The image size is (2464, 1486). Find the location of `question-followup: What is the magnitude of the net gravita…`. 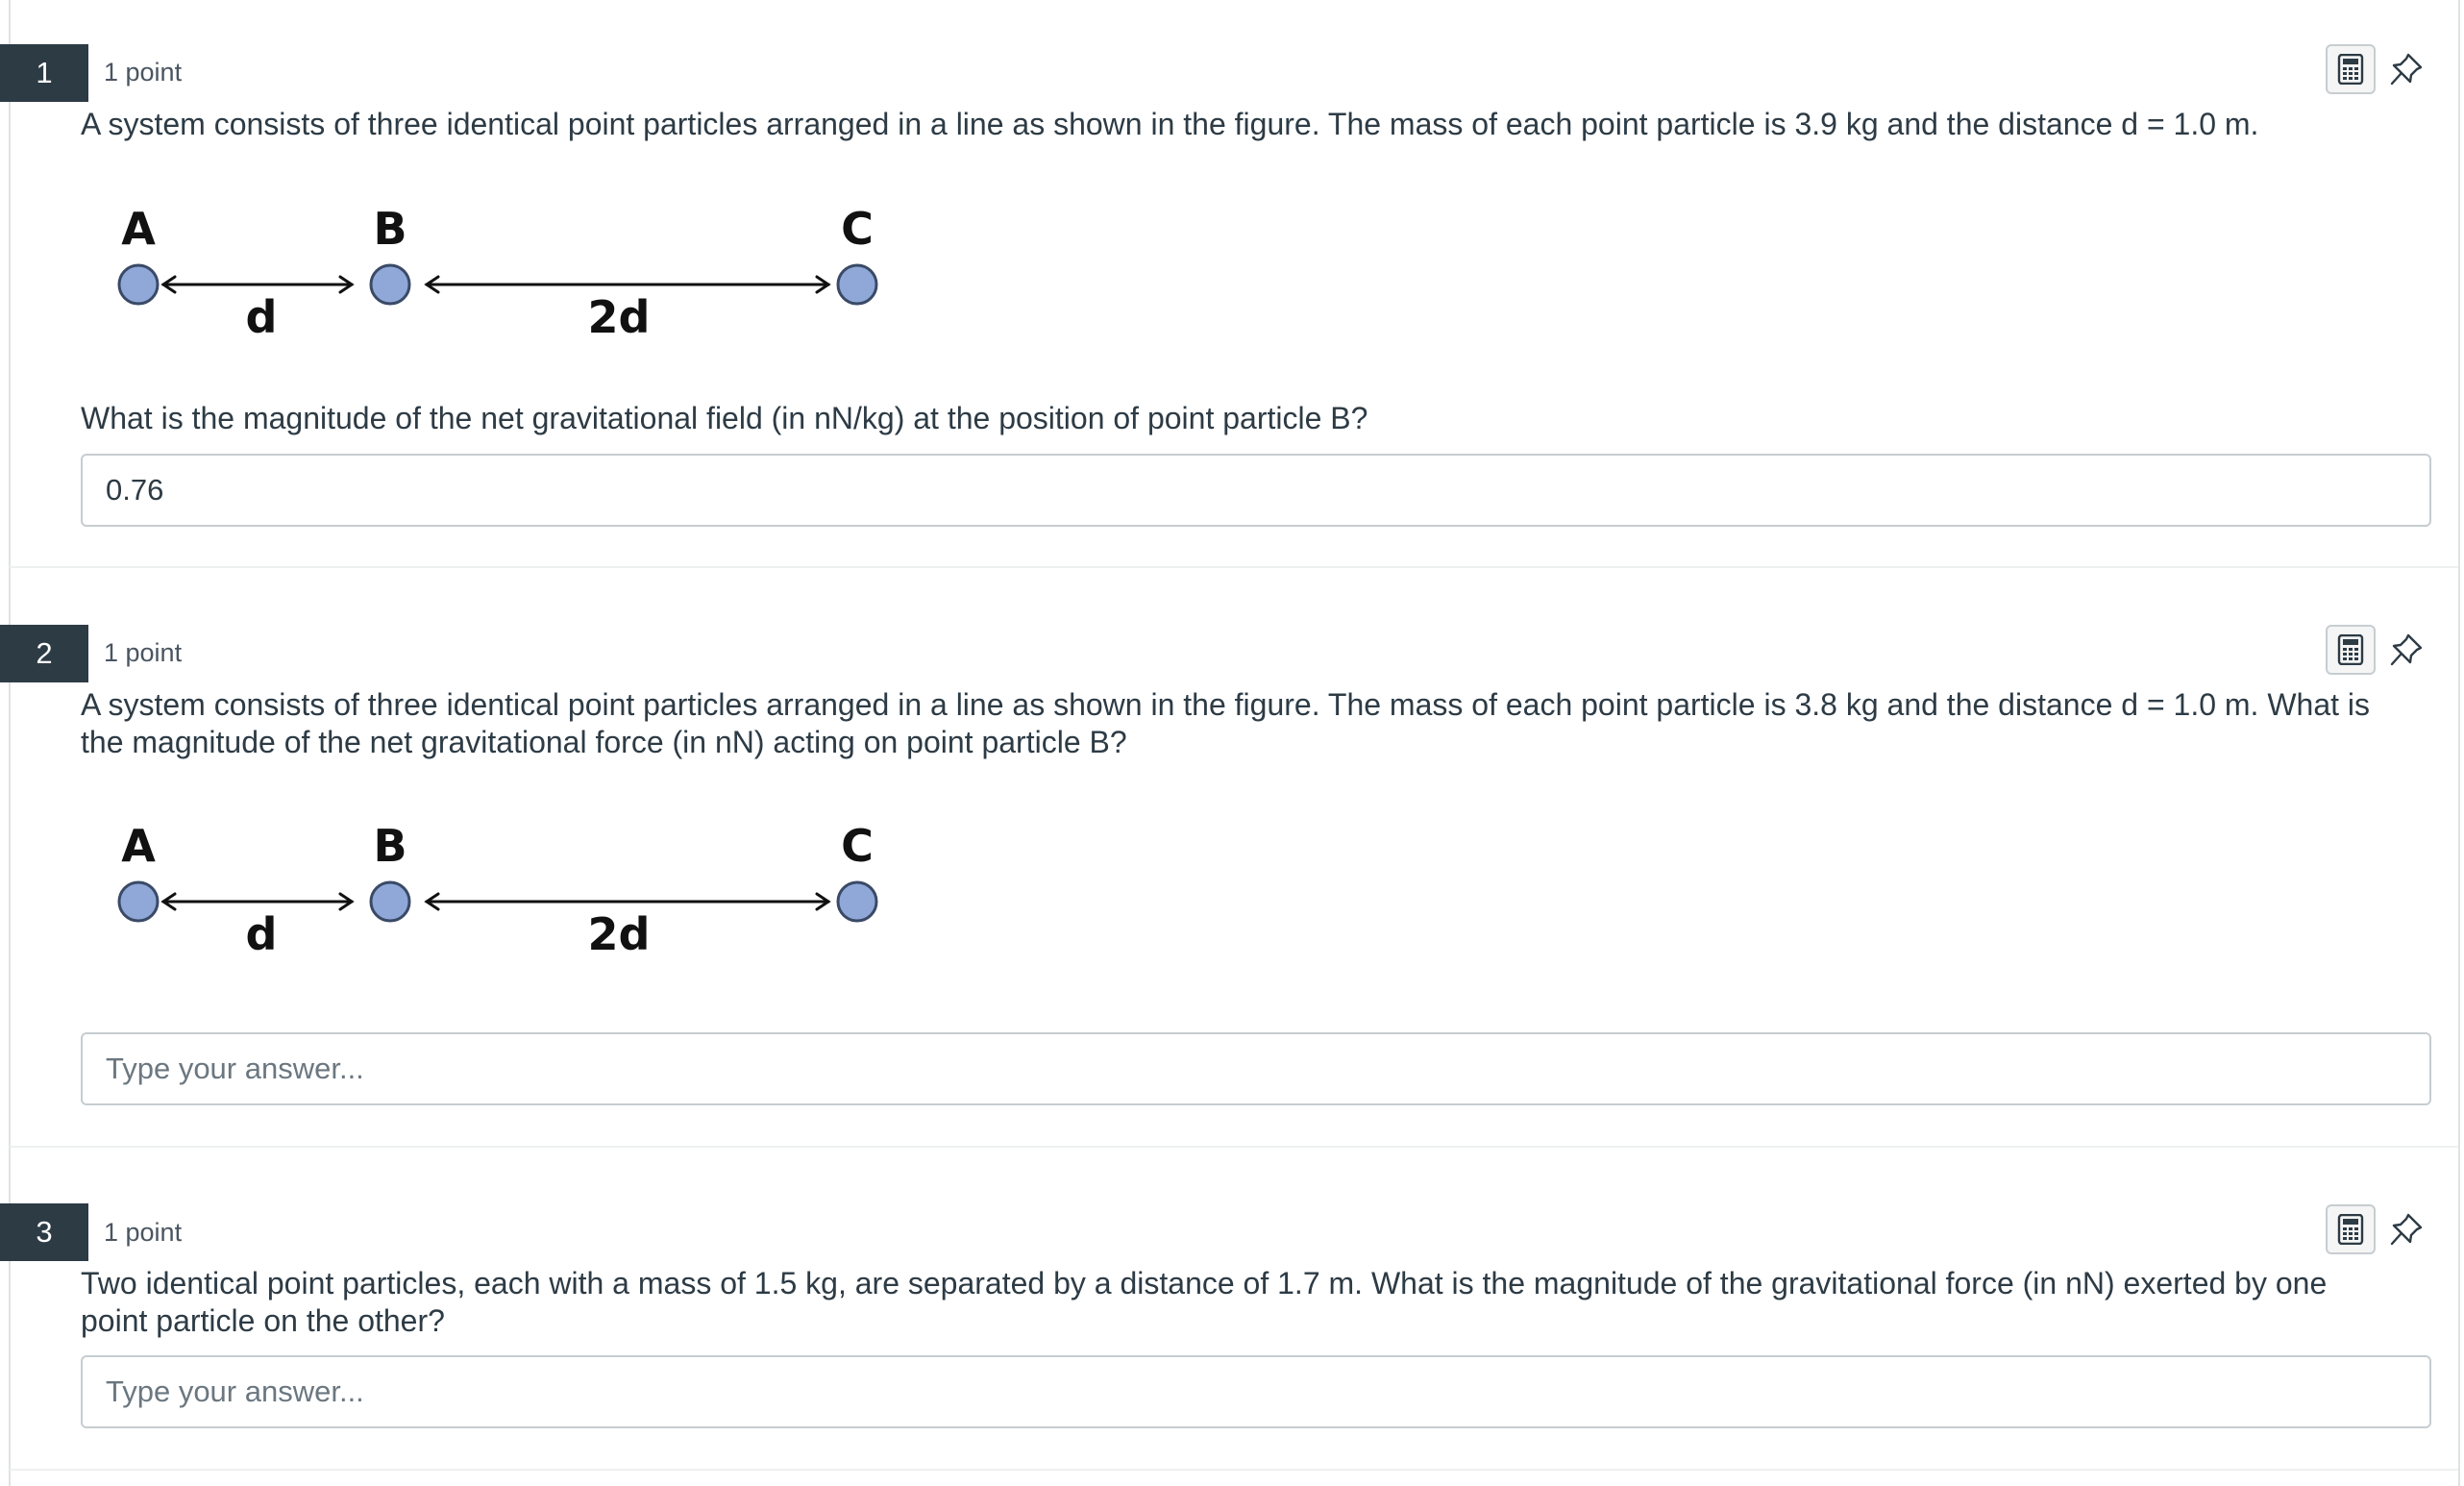

question-followup: What is the magnitude of the net gravita… is located at coordinates (724, 418).